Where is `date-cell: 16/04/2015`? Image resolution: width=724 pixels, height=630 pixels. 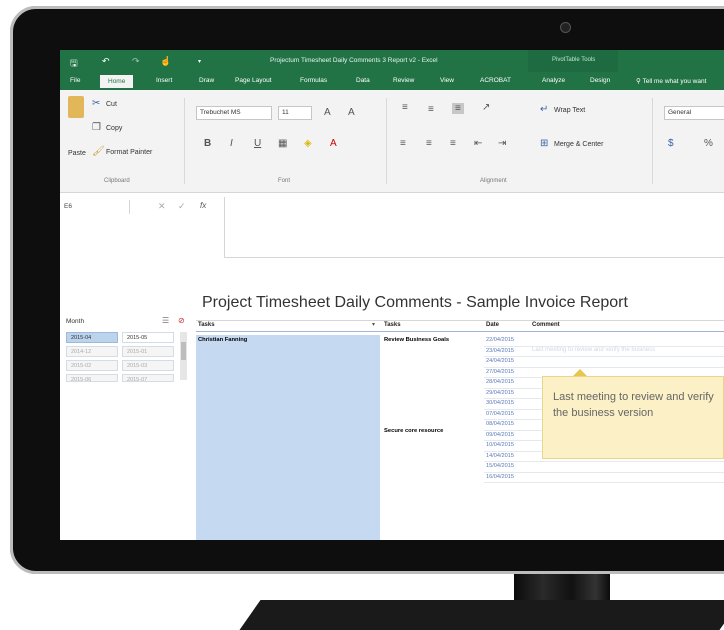
date-cell: 16/04/2015 is located at coordinates (500, 477).